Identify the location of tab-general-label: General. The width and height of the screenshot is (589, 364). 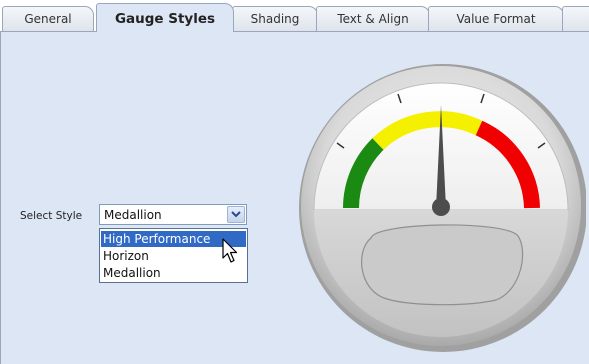
(48, 19).